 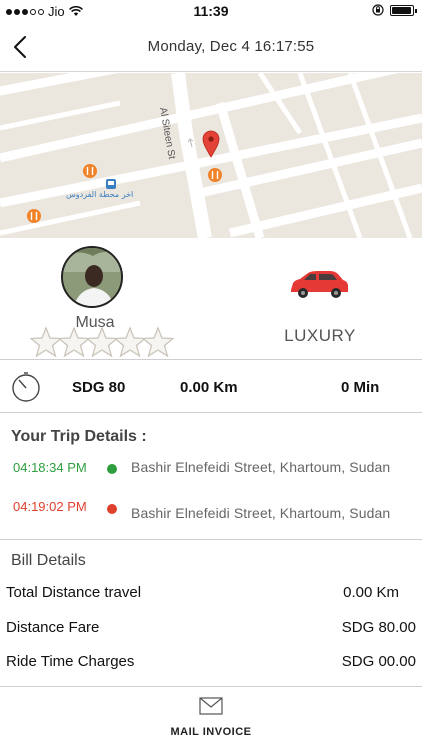 I want to click on bill-value: SDG 80.00, so click(x=378, y=627).